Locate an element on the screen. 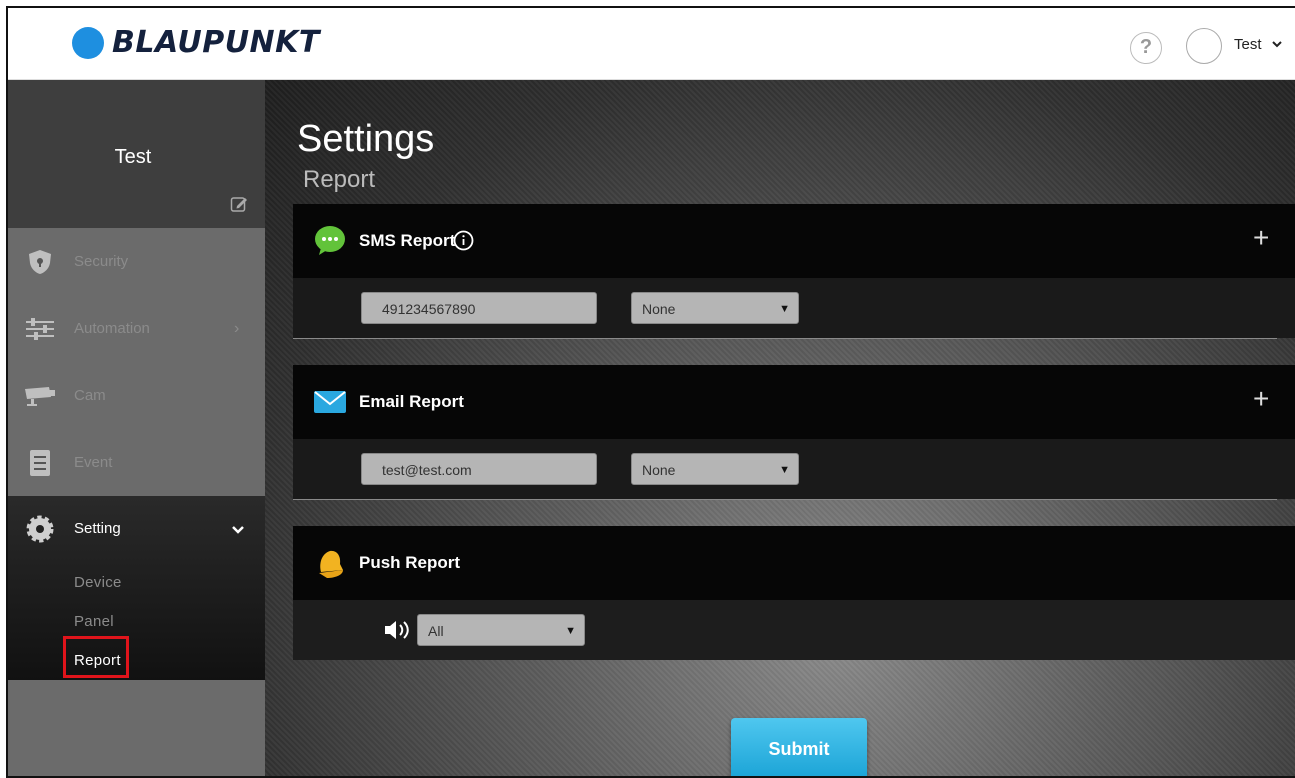  sidebar-sub-panel: Panel is located at coordinates (94, 621).